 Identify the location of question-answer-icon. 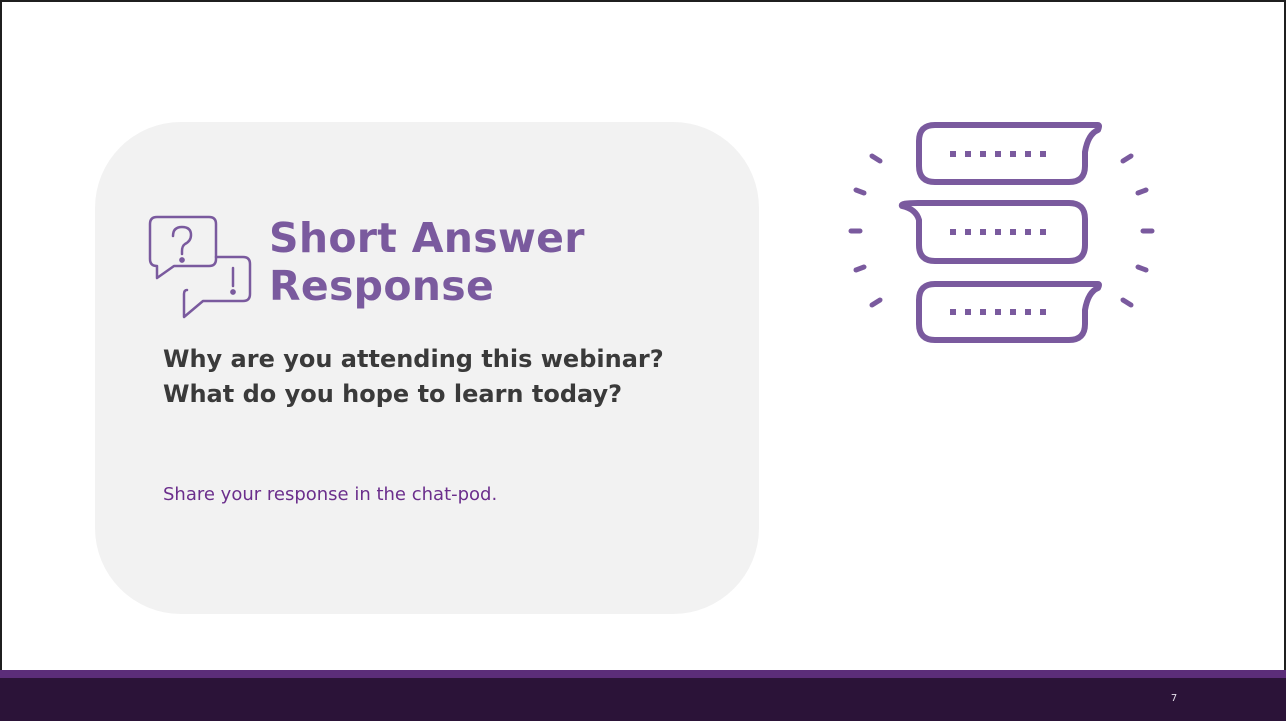
(200, 267).